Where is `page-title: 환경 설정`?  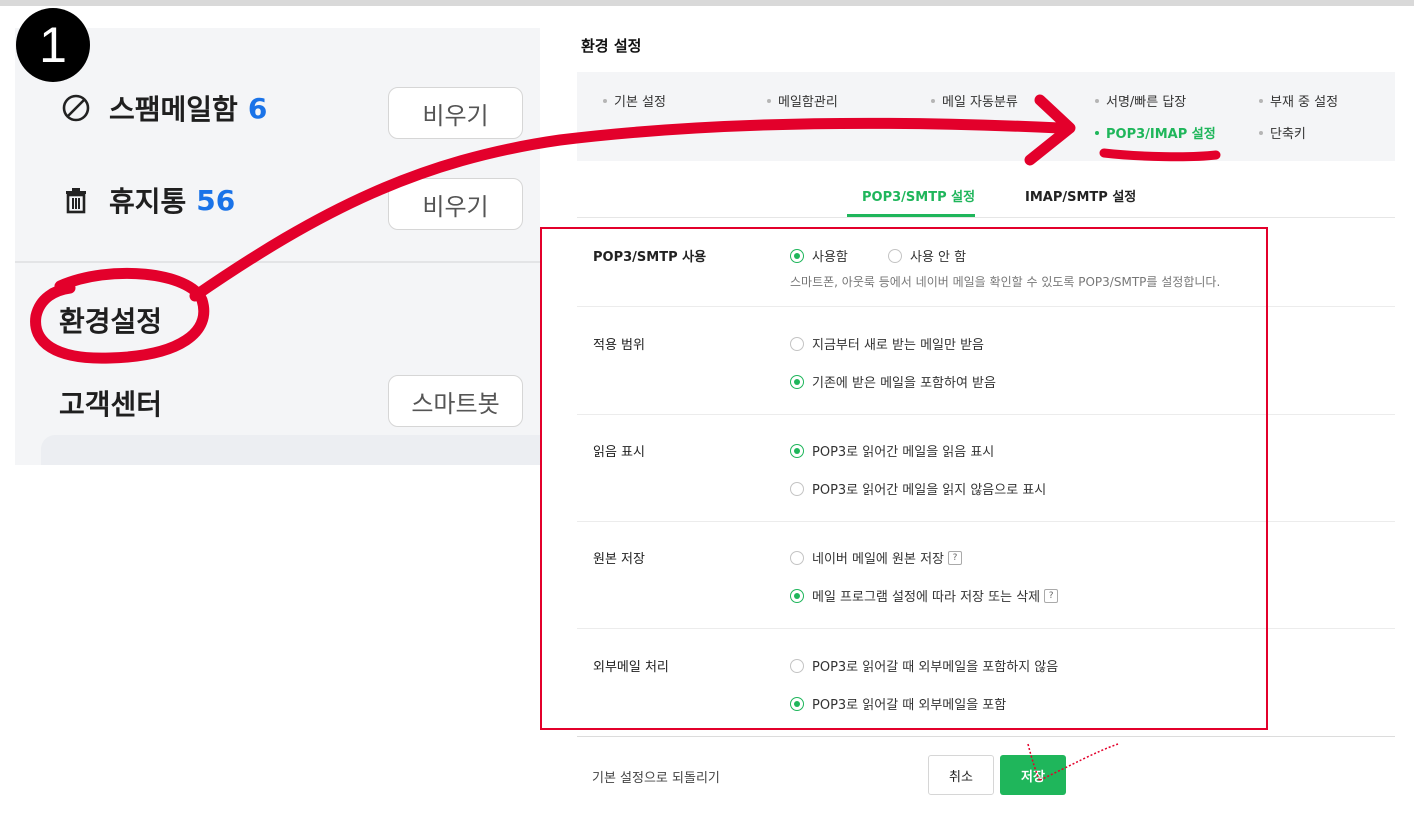 page-title: 환경 설정 is located at coordinates (611, 46).